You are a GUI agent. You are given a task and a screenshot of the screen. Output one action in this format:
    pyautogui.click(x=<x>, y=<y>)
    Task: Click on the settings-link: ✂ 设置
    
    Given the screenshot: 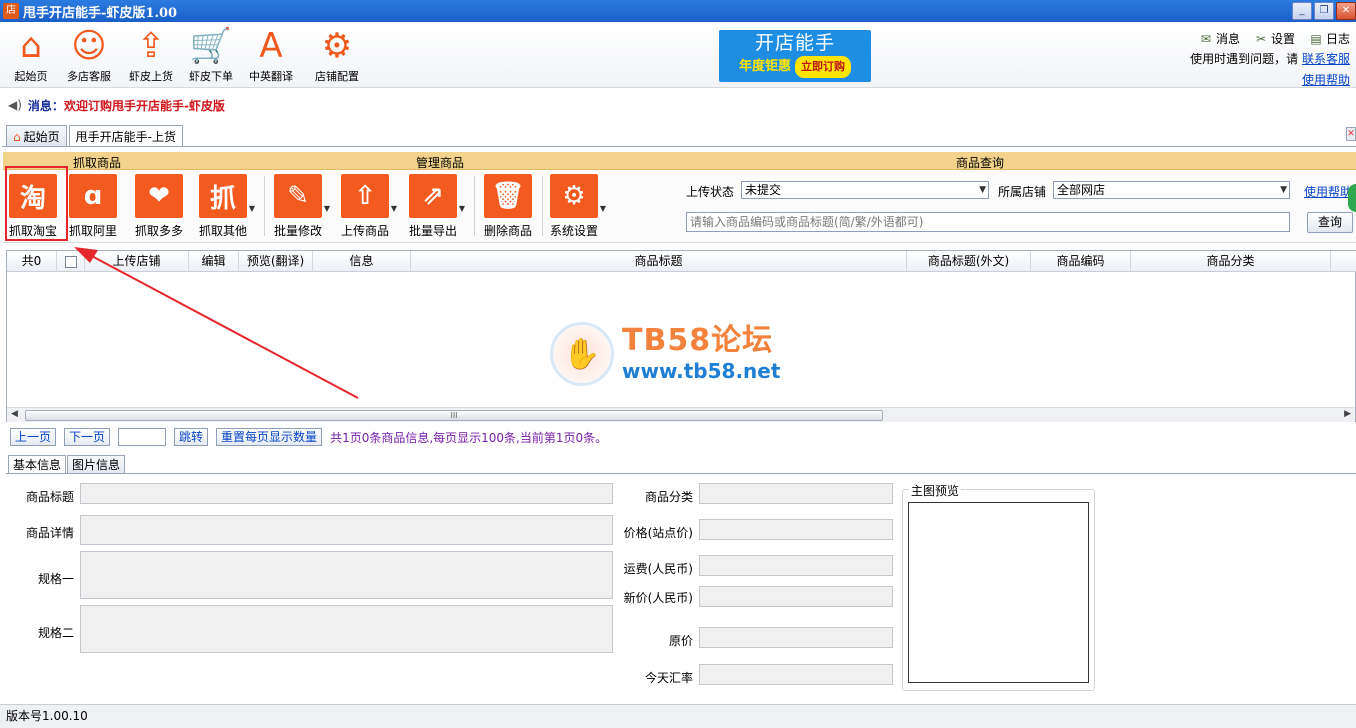 What is the action you would take?
    pyautogui.click(x=1274, y=38)
    